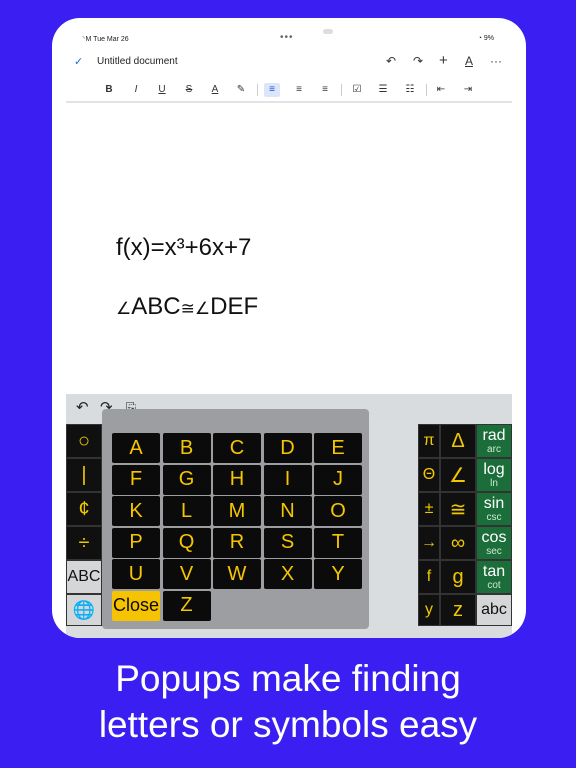  What do you see at coordinates (458, 610) in the screenshot?
I see `key-z: z` at bounding box center [458, 610].